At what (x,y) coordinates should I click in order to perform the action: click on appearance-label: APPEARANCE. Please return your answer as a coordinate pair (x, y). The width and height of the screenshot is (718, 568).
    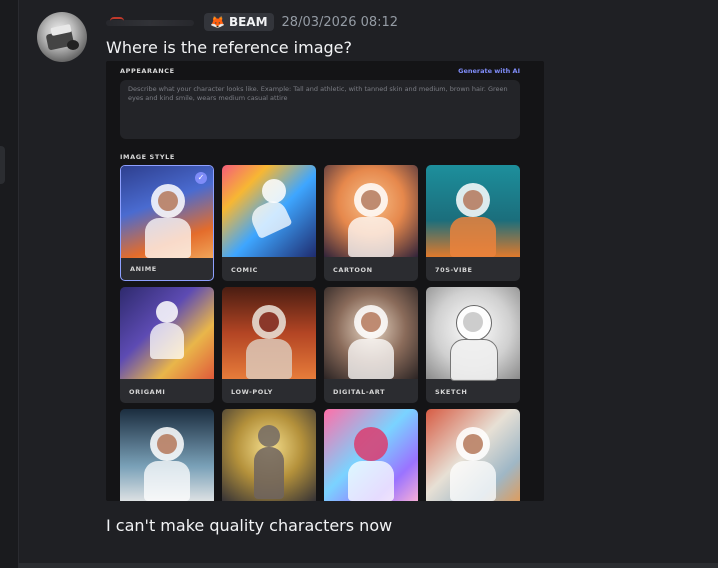
    Looking at the image, I should click on (147, 71).